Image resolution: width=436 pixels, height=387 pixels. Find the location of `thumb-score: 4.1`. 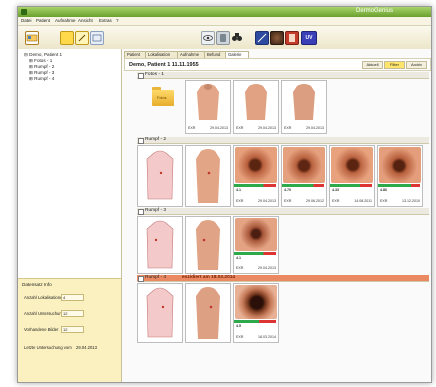

thumb-score: 4.1 is located at coordinates (238, 258).